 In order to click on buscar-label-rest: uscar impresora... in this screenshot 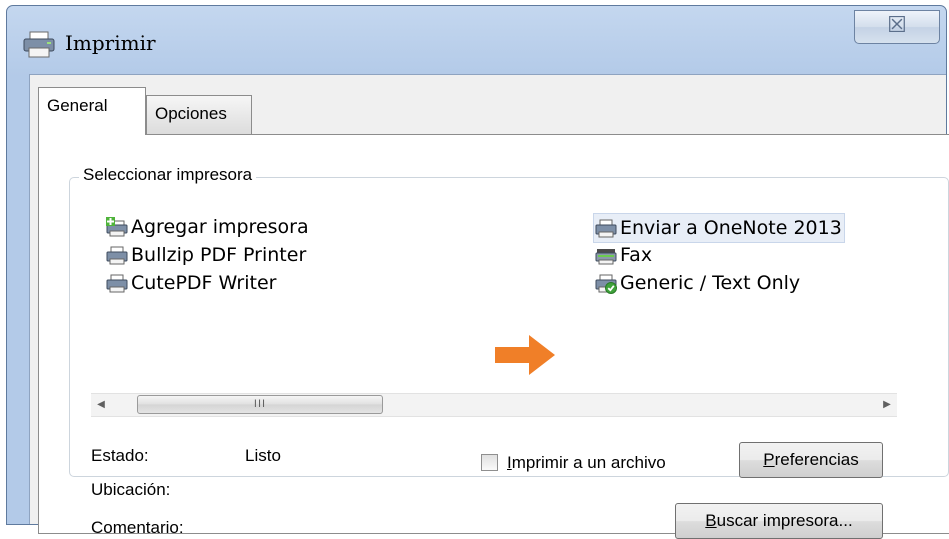, I will do `click(784, 520)`.